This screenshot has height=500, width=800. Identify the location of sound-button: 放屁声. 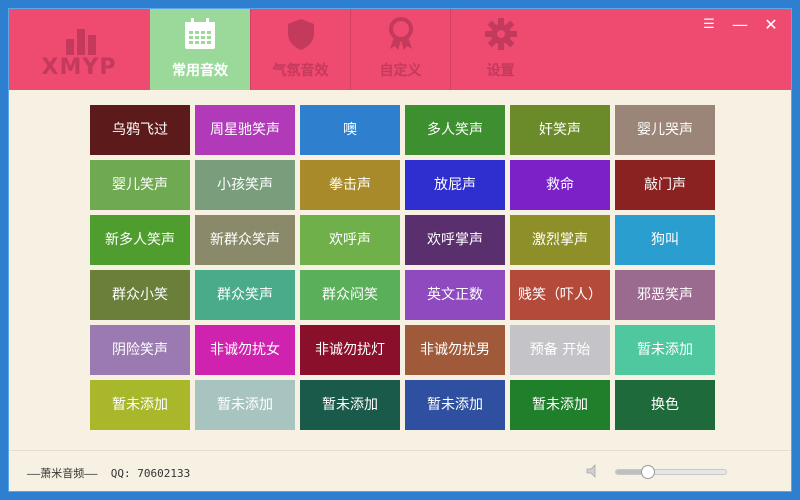
(455, 185).